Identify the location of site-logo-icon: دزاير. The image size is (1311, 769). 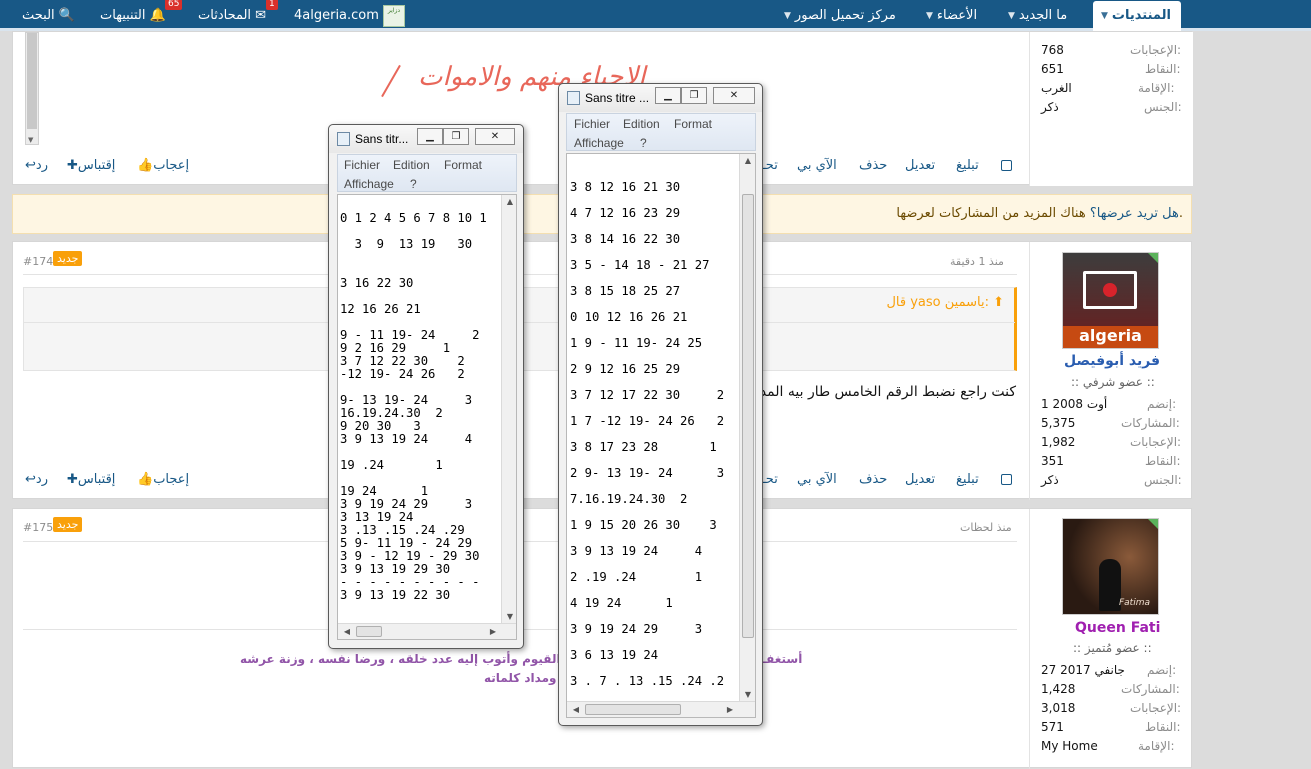
(393, 15).